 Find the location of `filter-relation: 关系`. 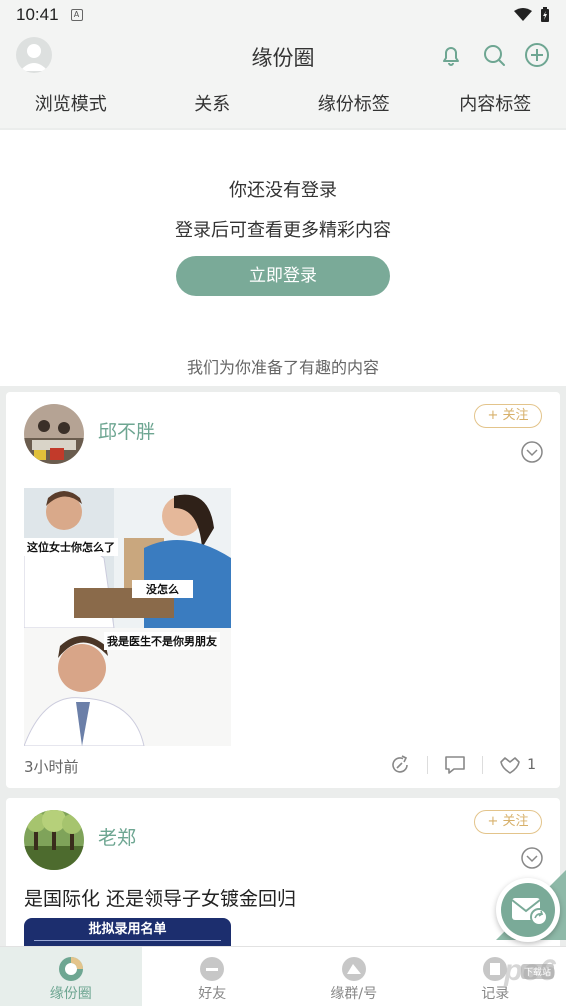

filter-relation: 关系 is located at coordinates (213, 105).